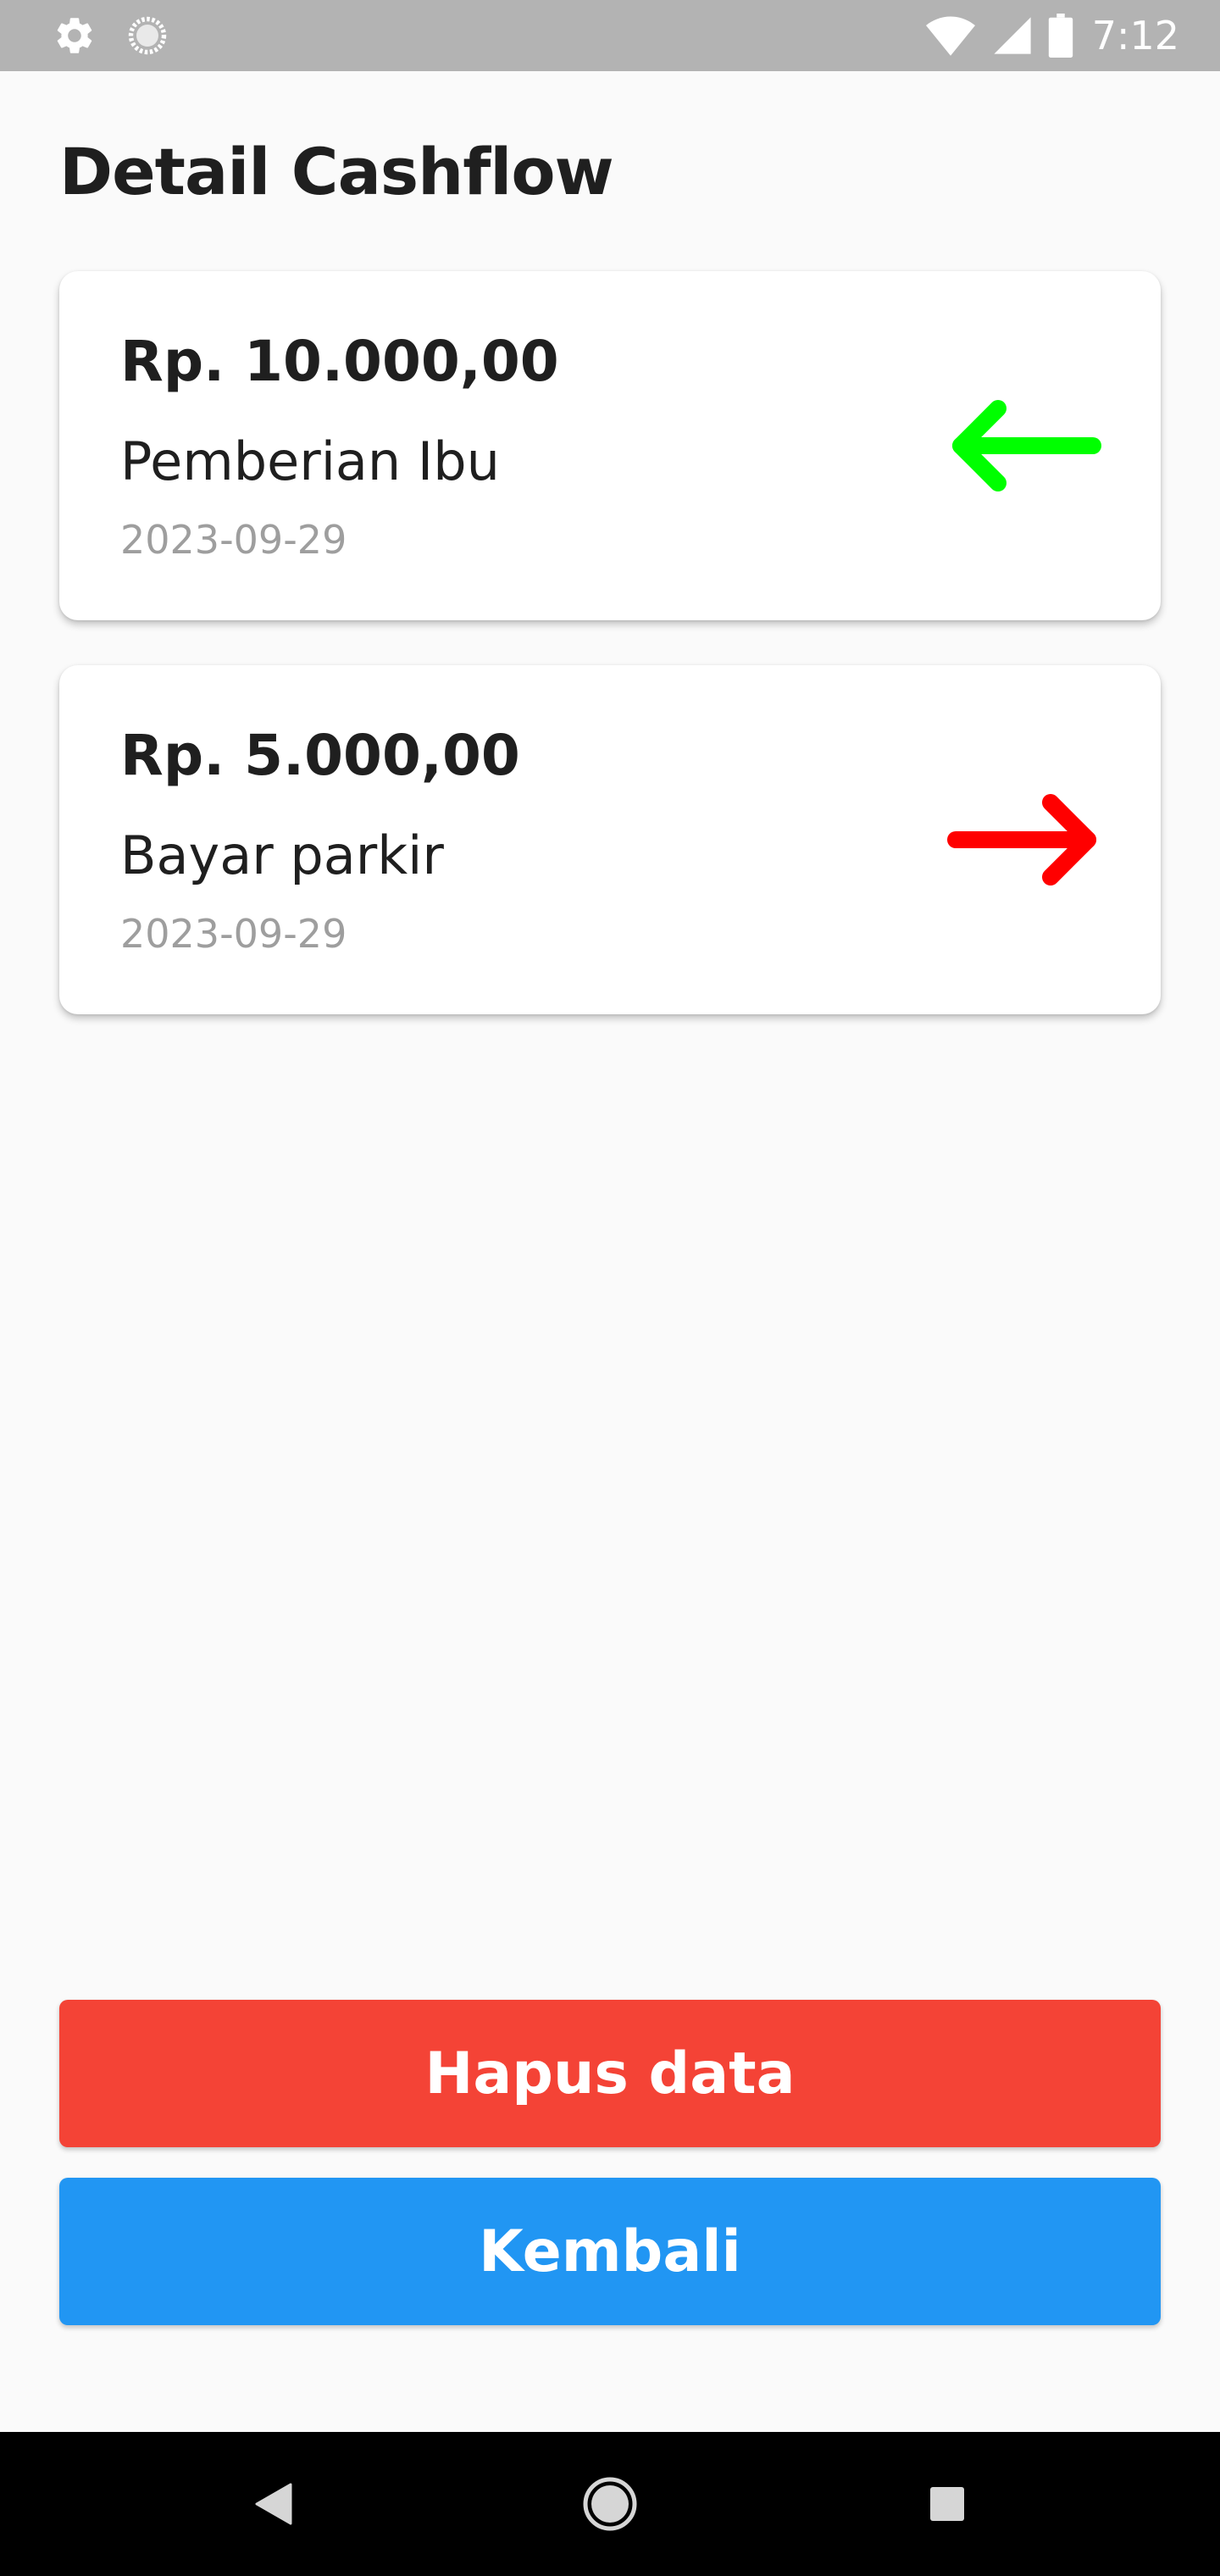 This screenshot has width=1220, height=2576. I want to click on nav-home-button, so click(610, 2504).